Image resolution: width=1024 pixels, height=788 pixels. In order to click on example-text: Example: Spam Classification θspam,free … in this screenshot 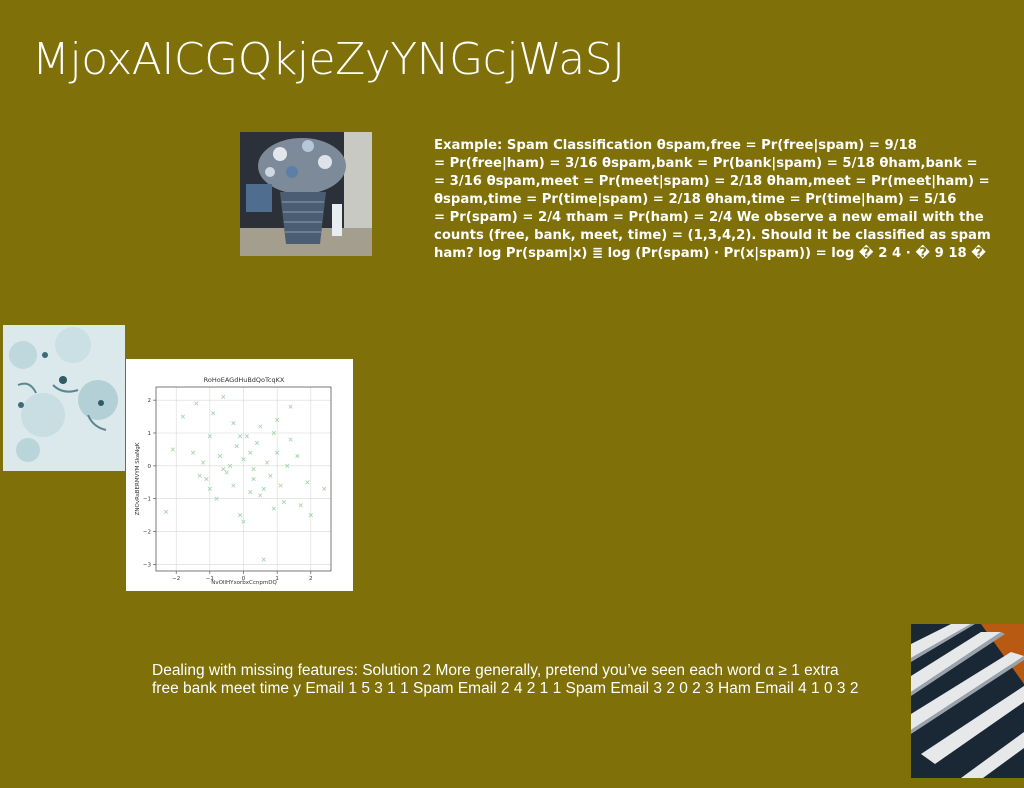, I will do `click(729, 201)`.